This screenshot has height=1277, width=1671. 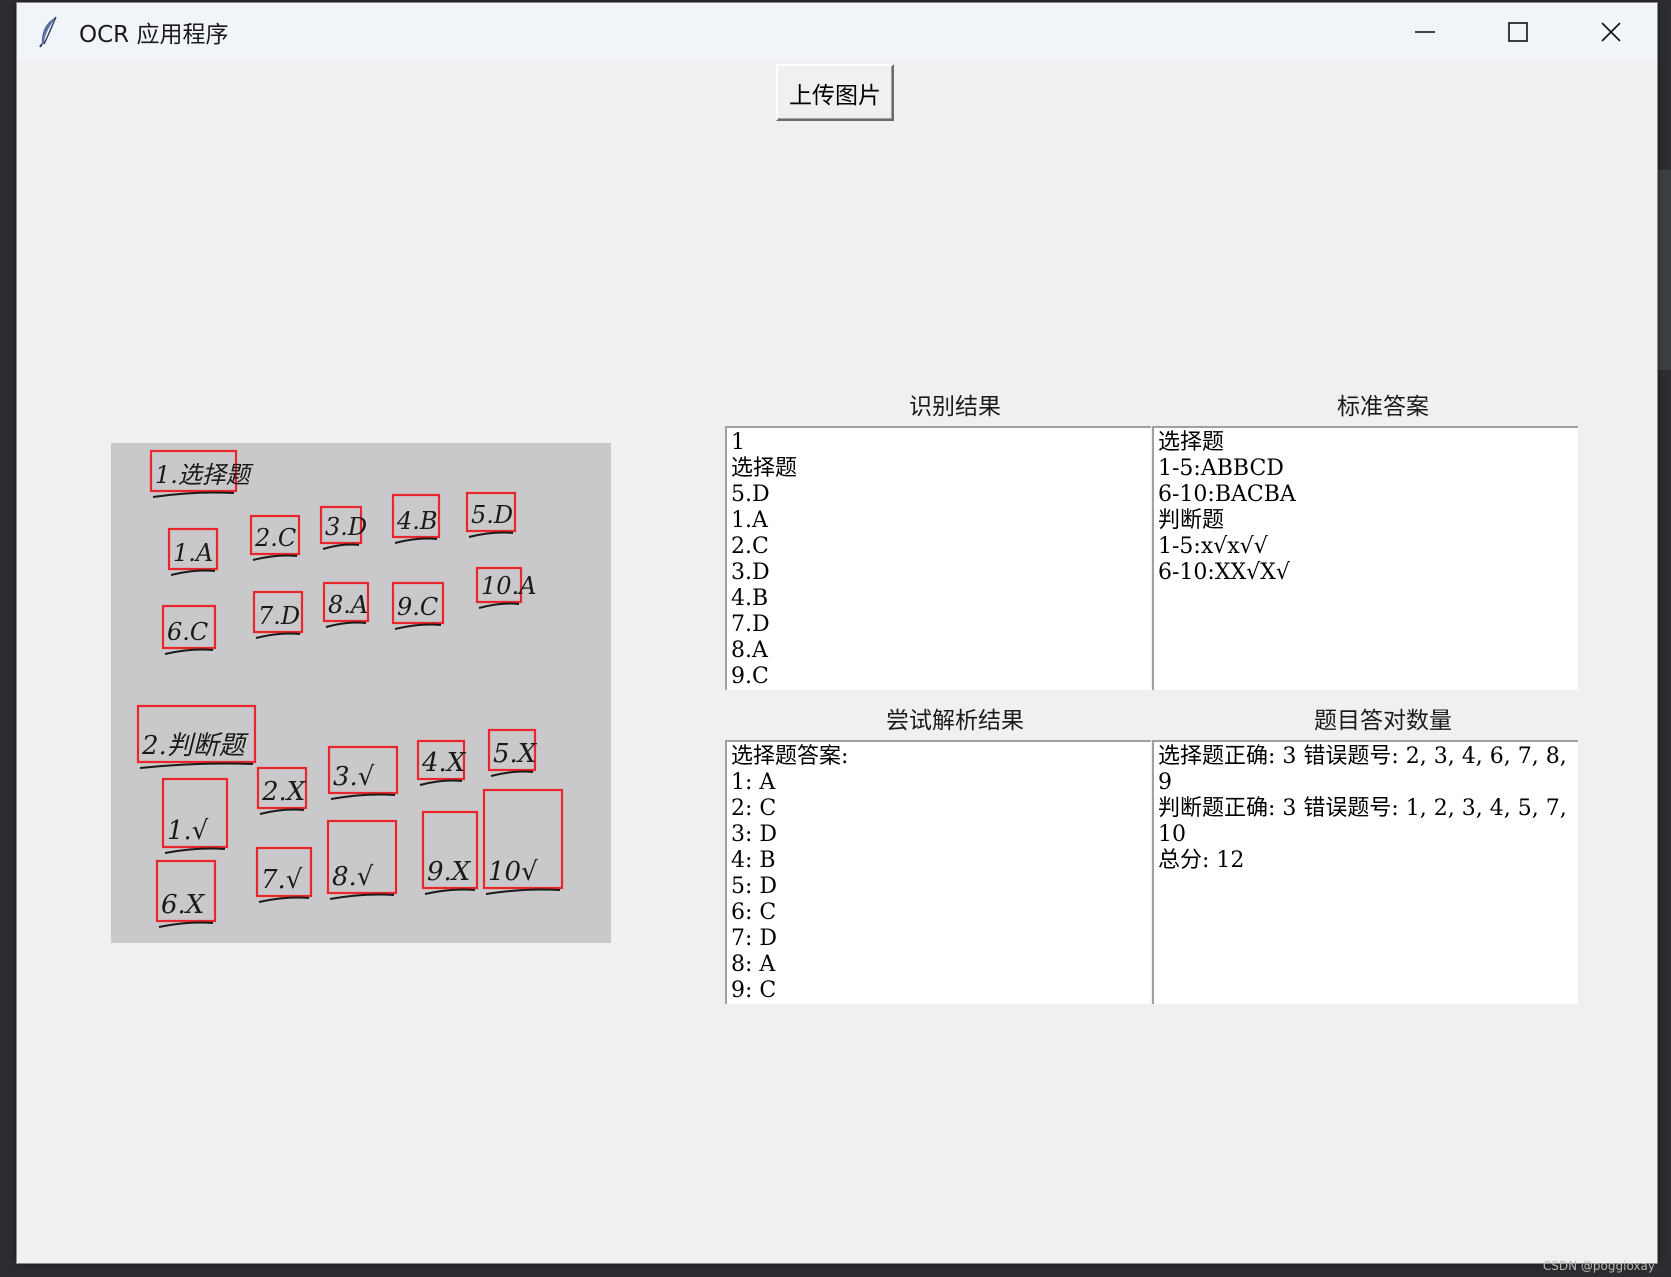 I want to click on correct-count-label: 题目答对数量, so click(x=1383, y=721).